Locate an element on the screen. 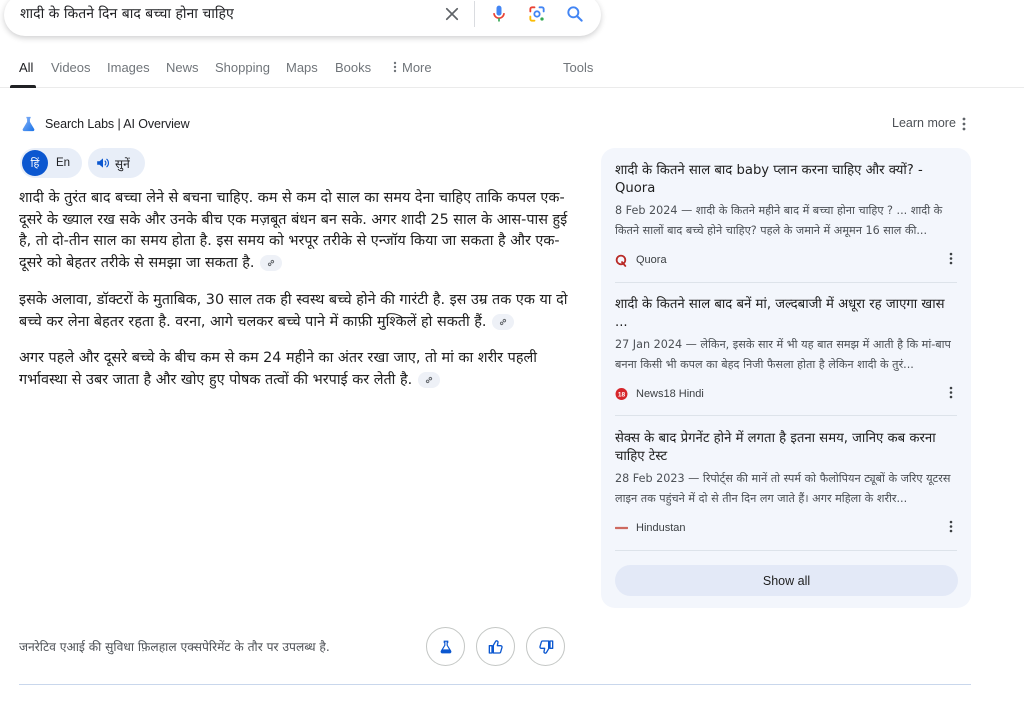 This screenshot has width=1024, height=712. tab-maps: Maps is located at coordinates (302, 67).